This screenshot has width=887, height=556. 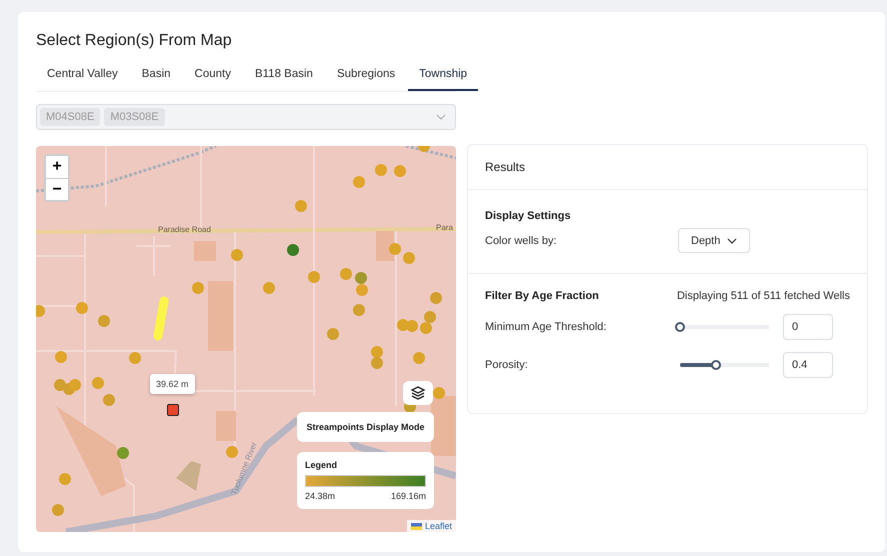 I want to click on map-tooltip: 39.62 m, so click(x=172, y=384).